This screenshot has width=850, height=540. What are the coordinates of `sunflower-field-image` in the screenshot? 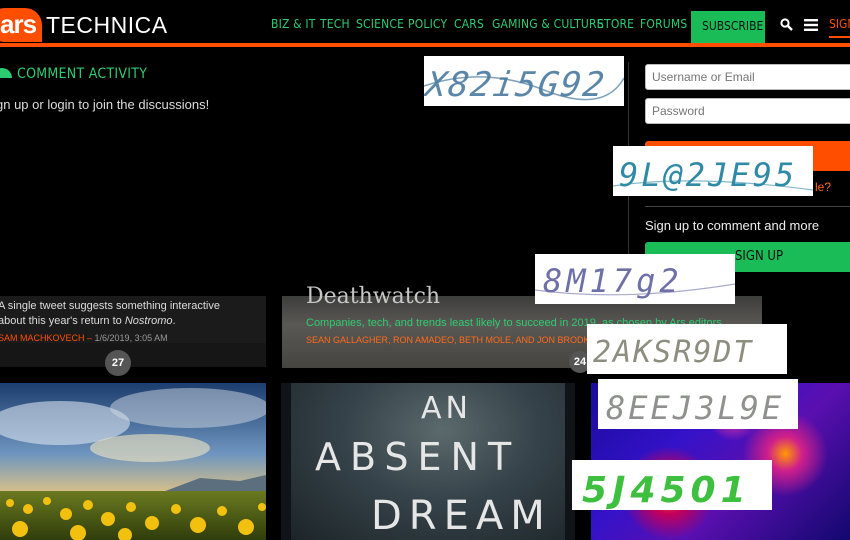 It's located at (133, 461).